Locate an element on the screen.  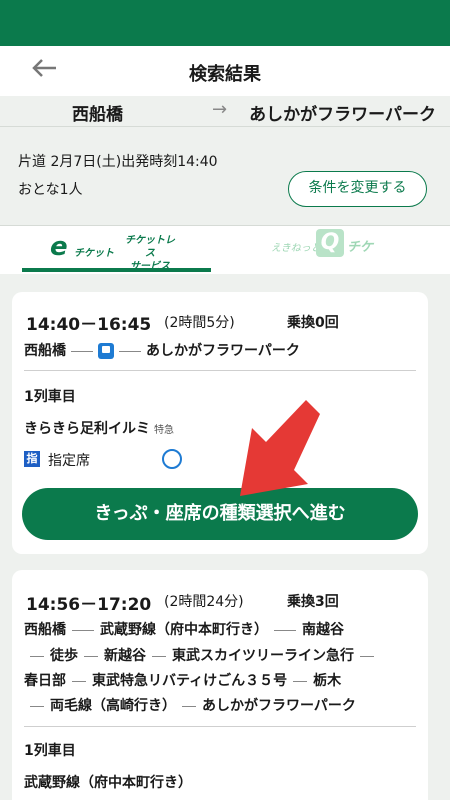
seat-radio-button is located at coordinates (172, 459).